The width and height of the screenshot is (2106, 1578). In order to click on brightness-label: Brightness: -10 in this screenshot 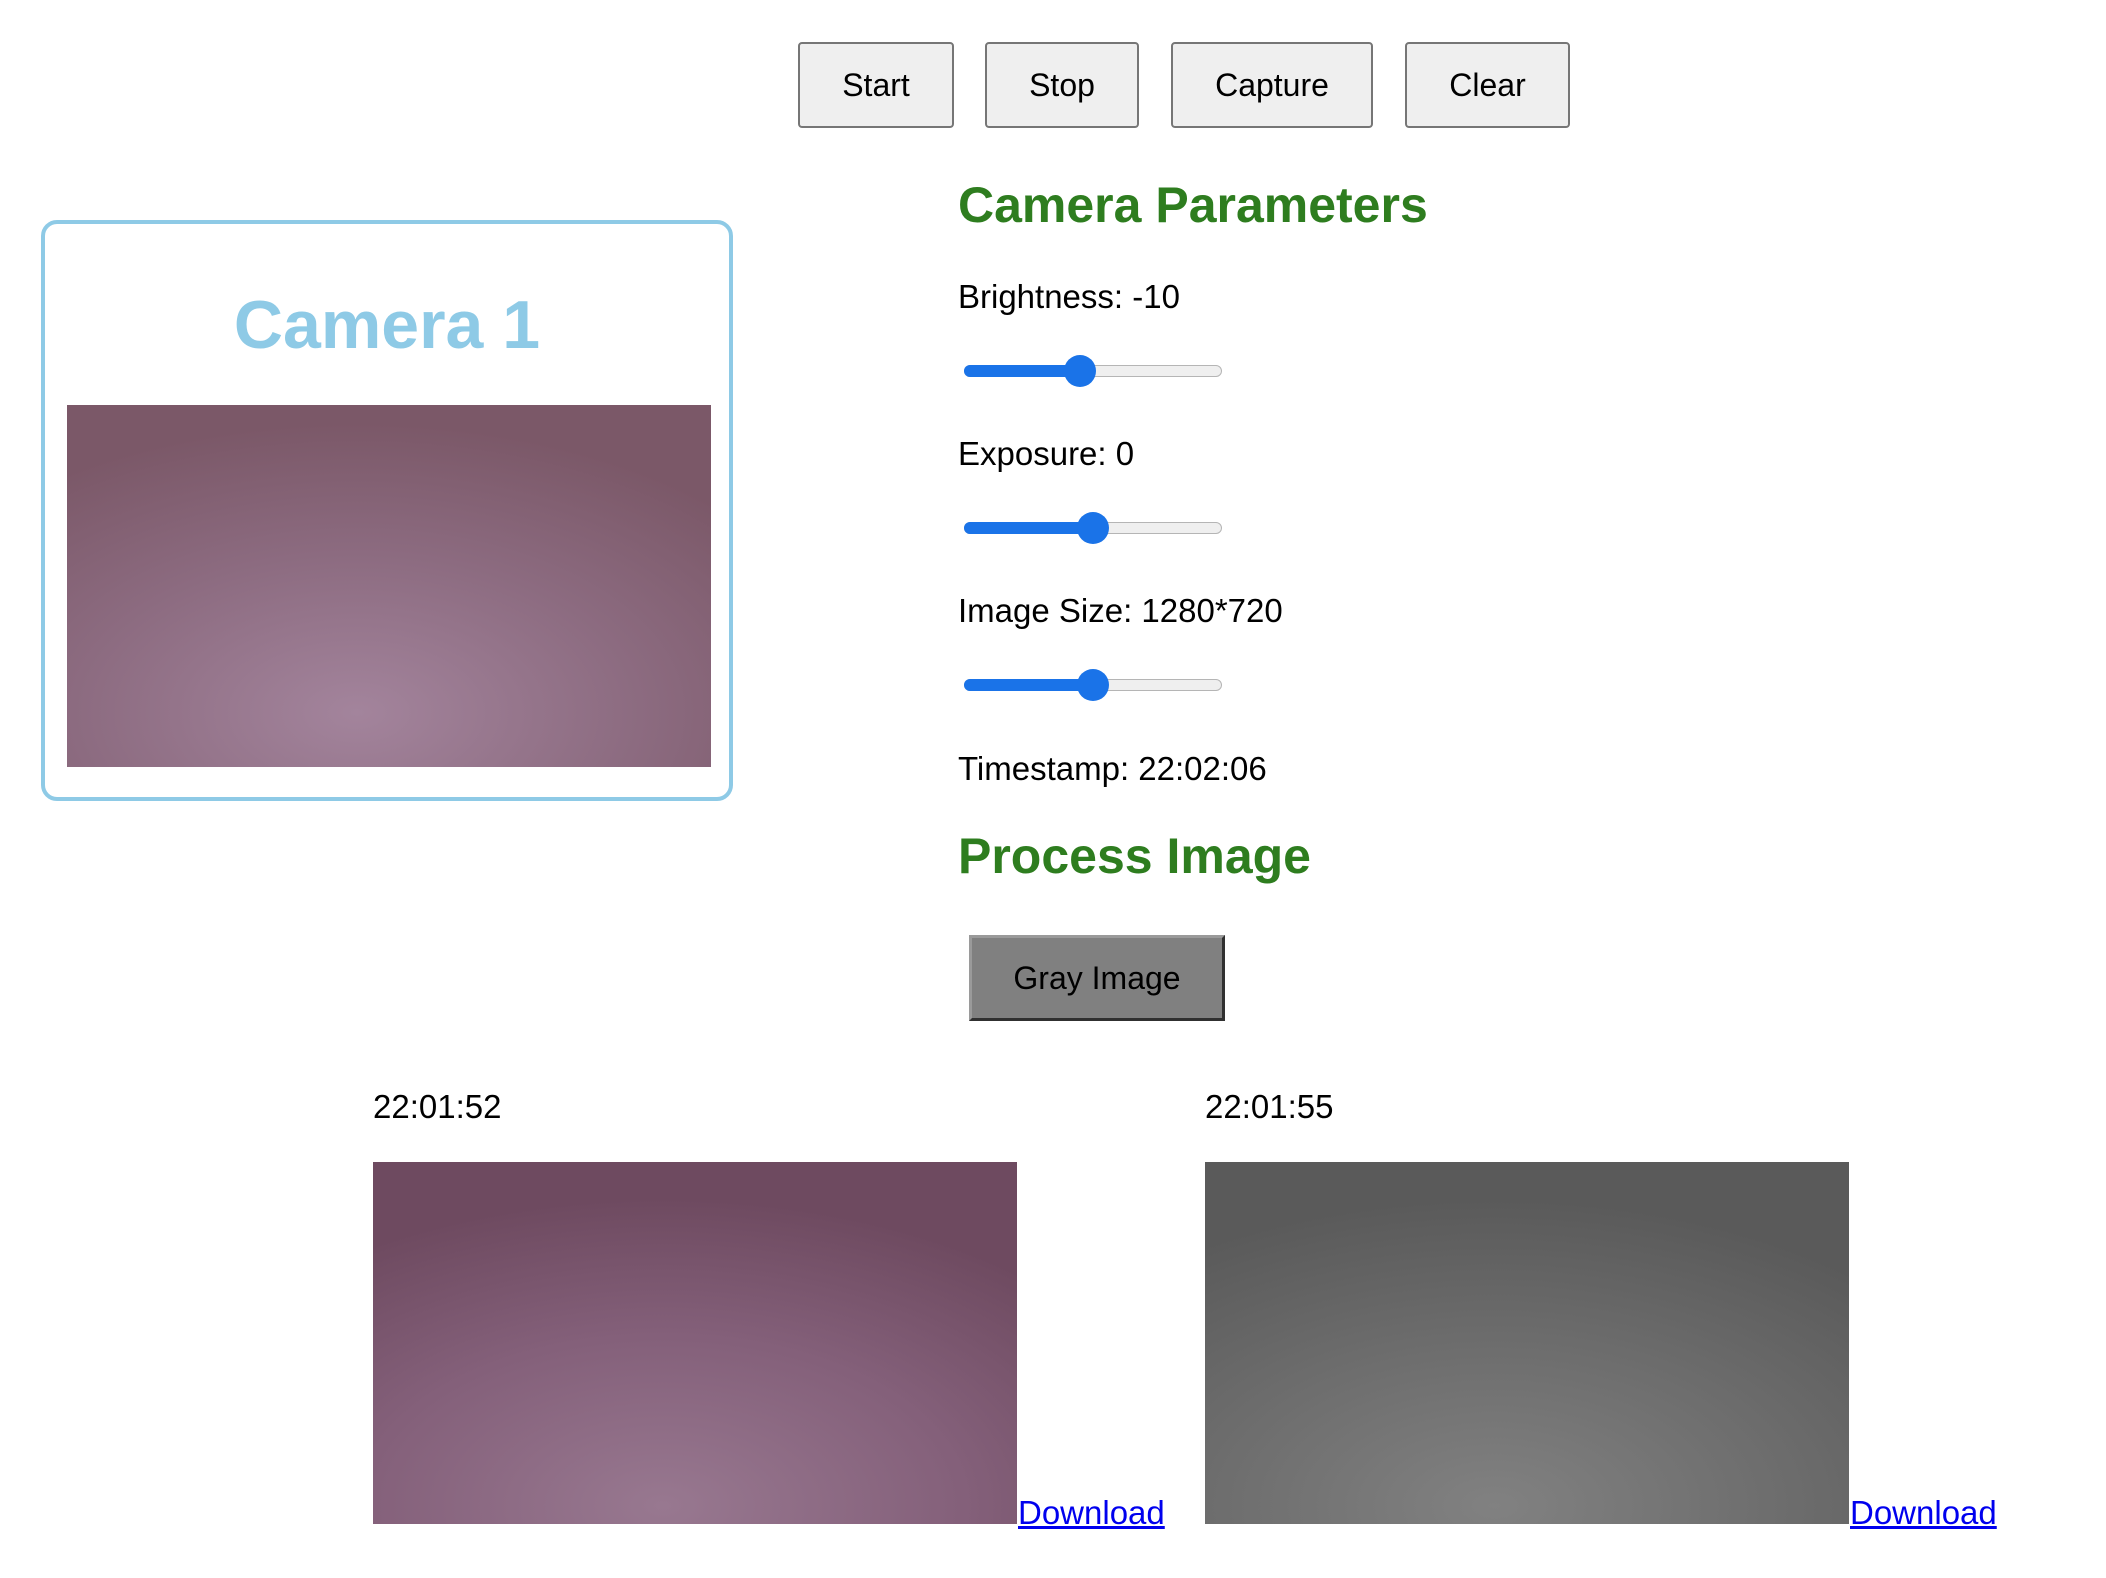, I will do `click(1069, 296)`.